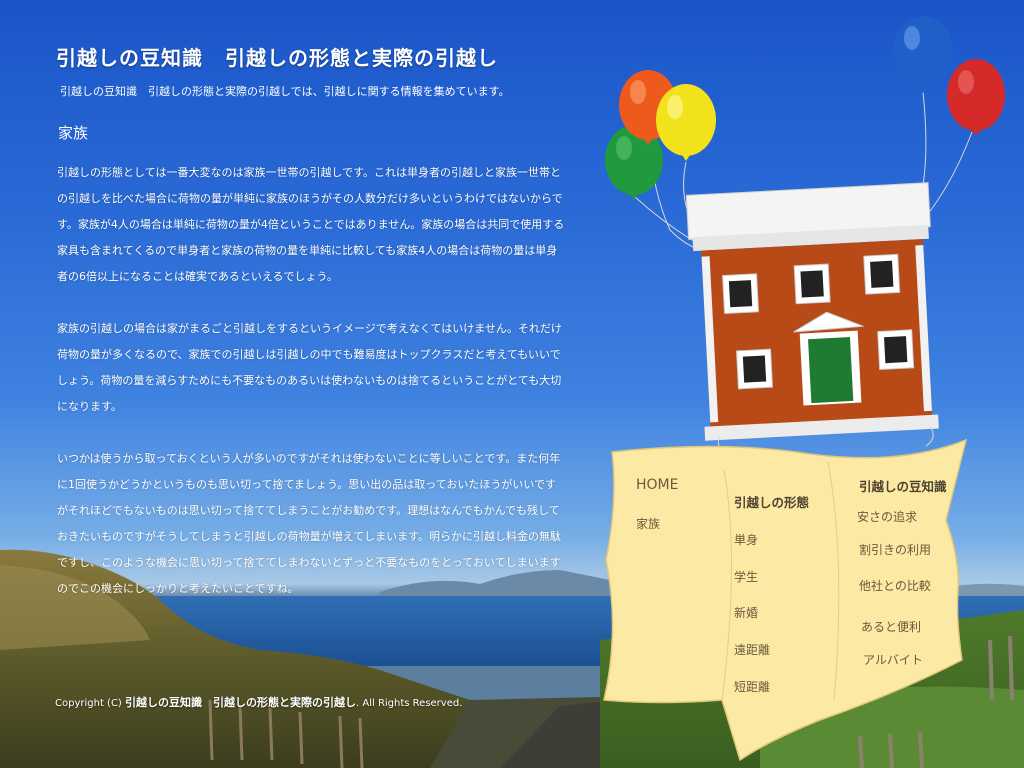 This screenshot has height=768, width=1024. Describe the element at coordinates (887, 516) in the screenshot. I see `menu-item-cheap: 安さの追求` at that location.